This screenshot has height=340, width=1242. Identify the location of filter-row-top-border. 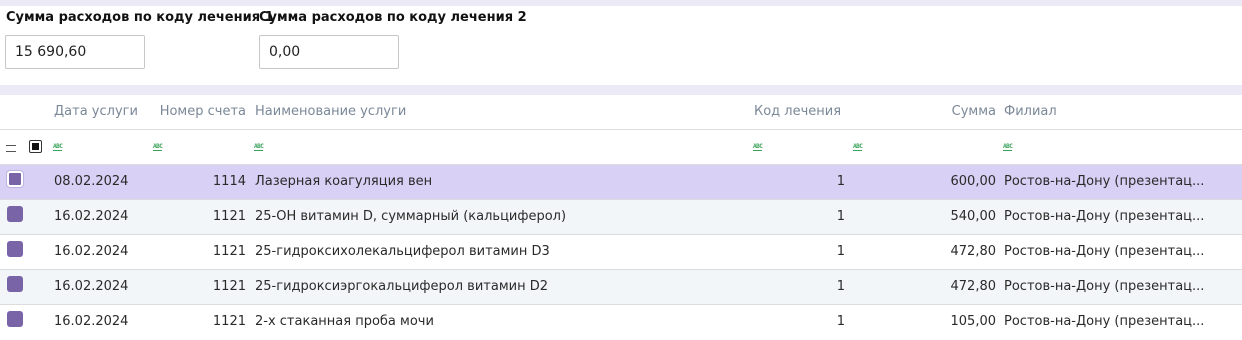
(621, 129).